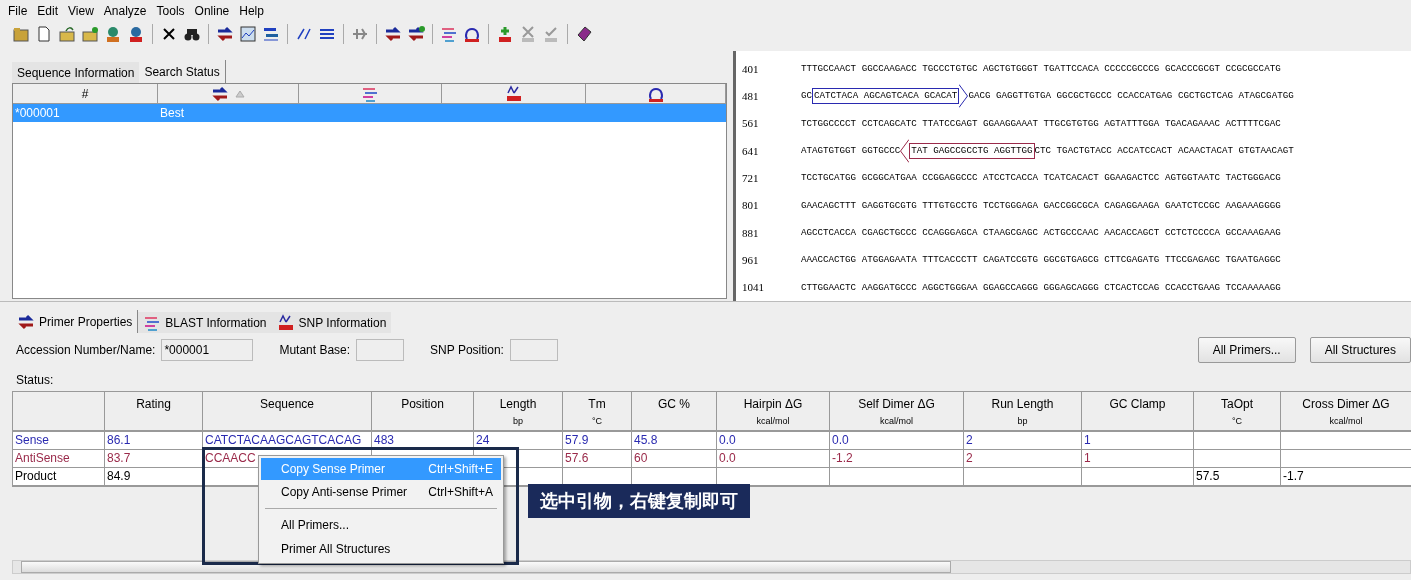 Image resolution: width=1411 pixels, height=580 pixels. What do you see at coordinates (518, 441) in the screenshot?
I see `table-cell: 24` at bounding box center [518, 441].